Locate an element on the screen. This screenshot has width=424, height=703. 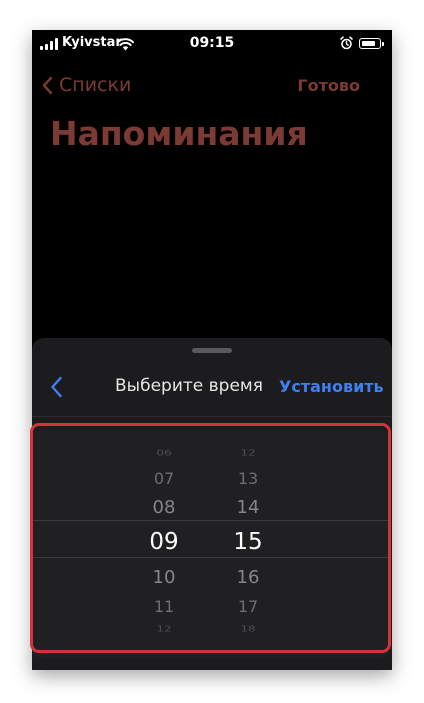
alarm-icon is located at coordinates (346, 44).